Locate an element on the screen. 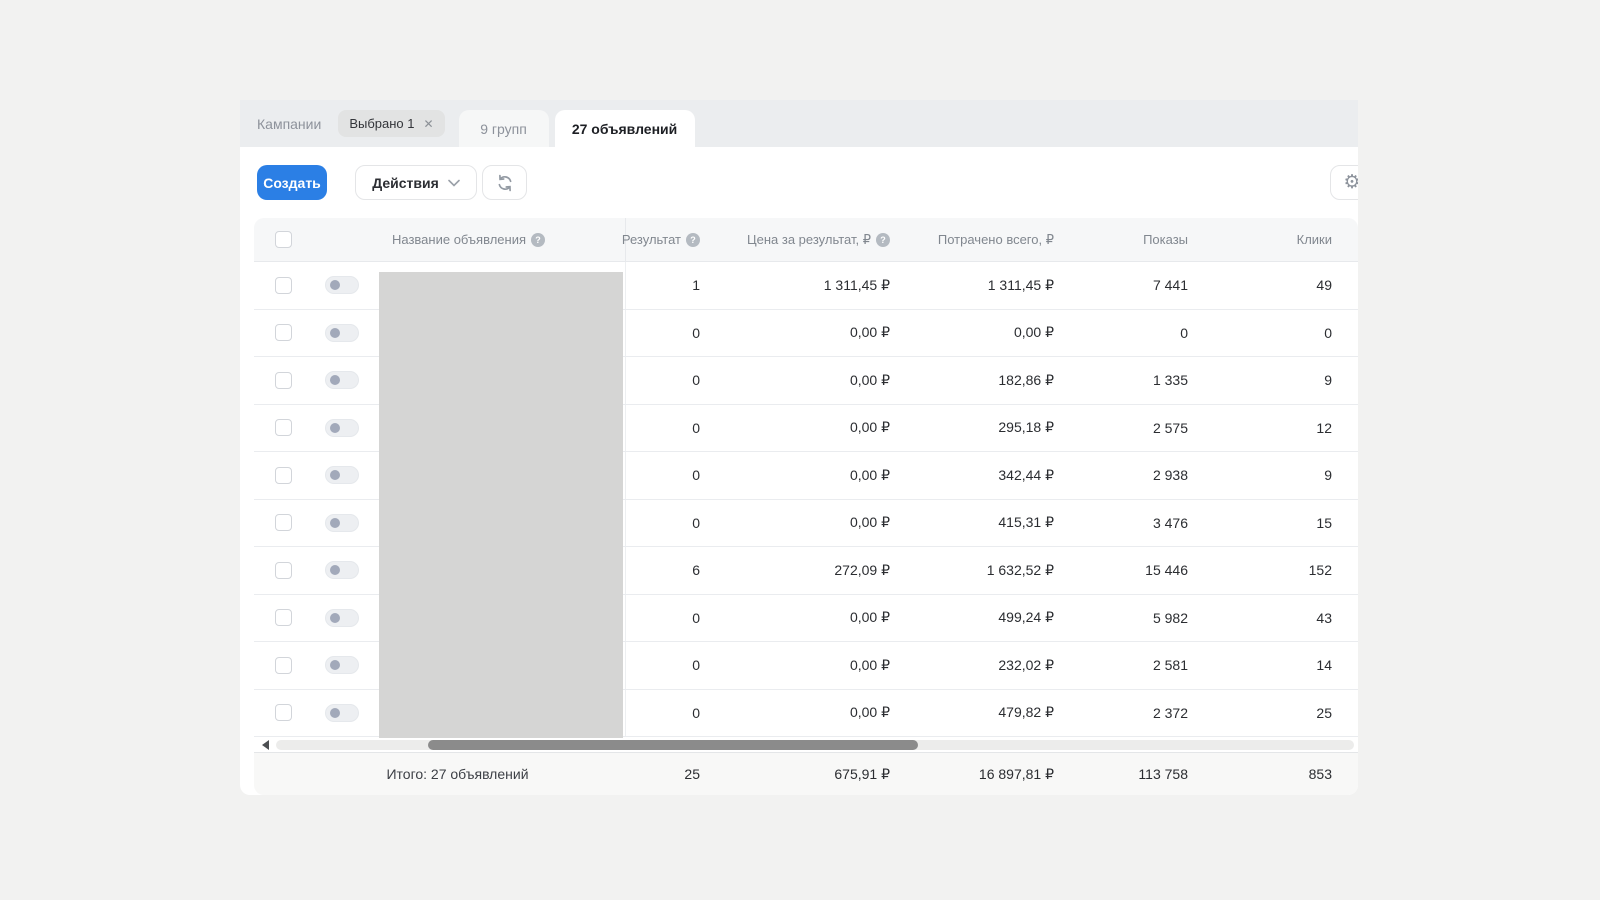 This screenshot has width=1600, height=900. scroll-left-arrow is located at coordinates (265, 745).